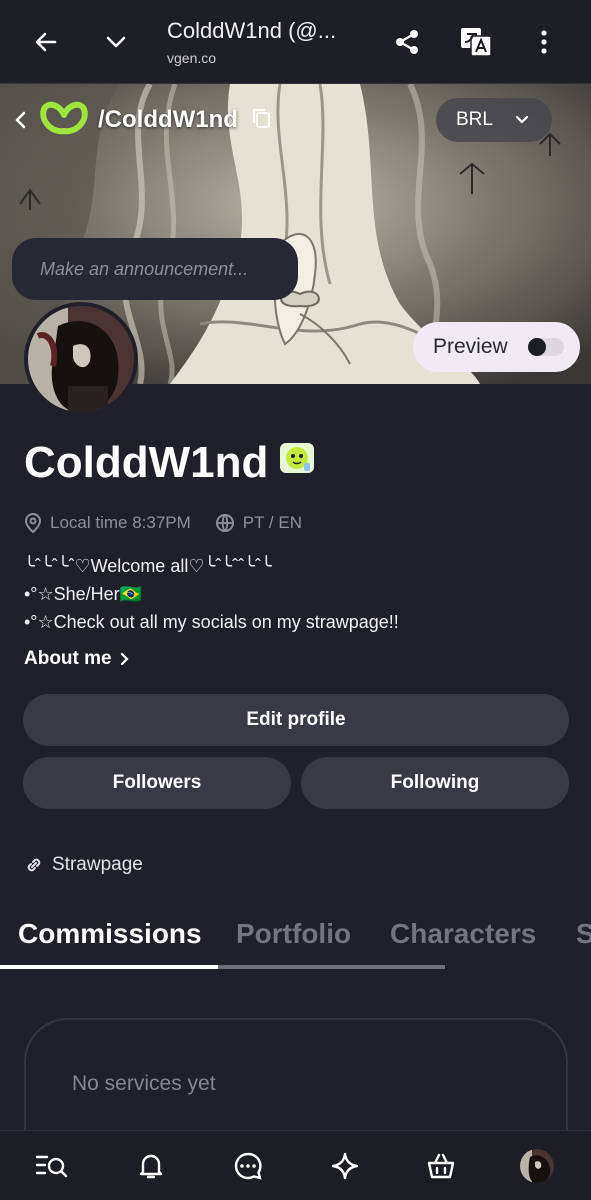  I want to click on preview-toggle: Preview, so click(496, 347).